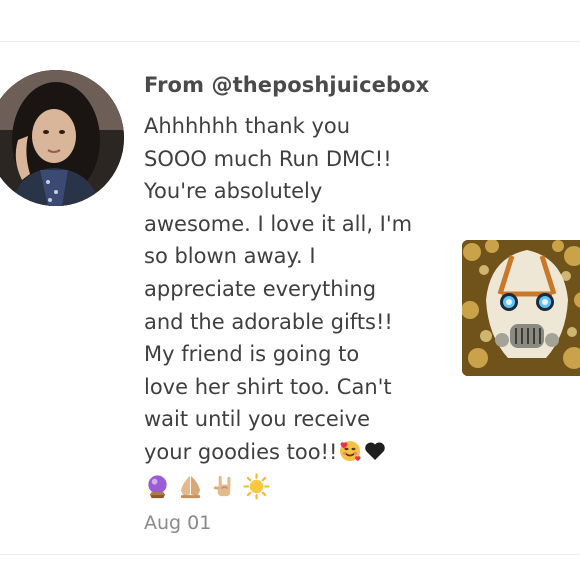  Describe the element at coordinates (241, 451) in the screenshot. I see `message-line-text: your goodies too!!` at that location.